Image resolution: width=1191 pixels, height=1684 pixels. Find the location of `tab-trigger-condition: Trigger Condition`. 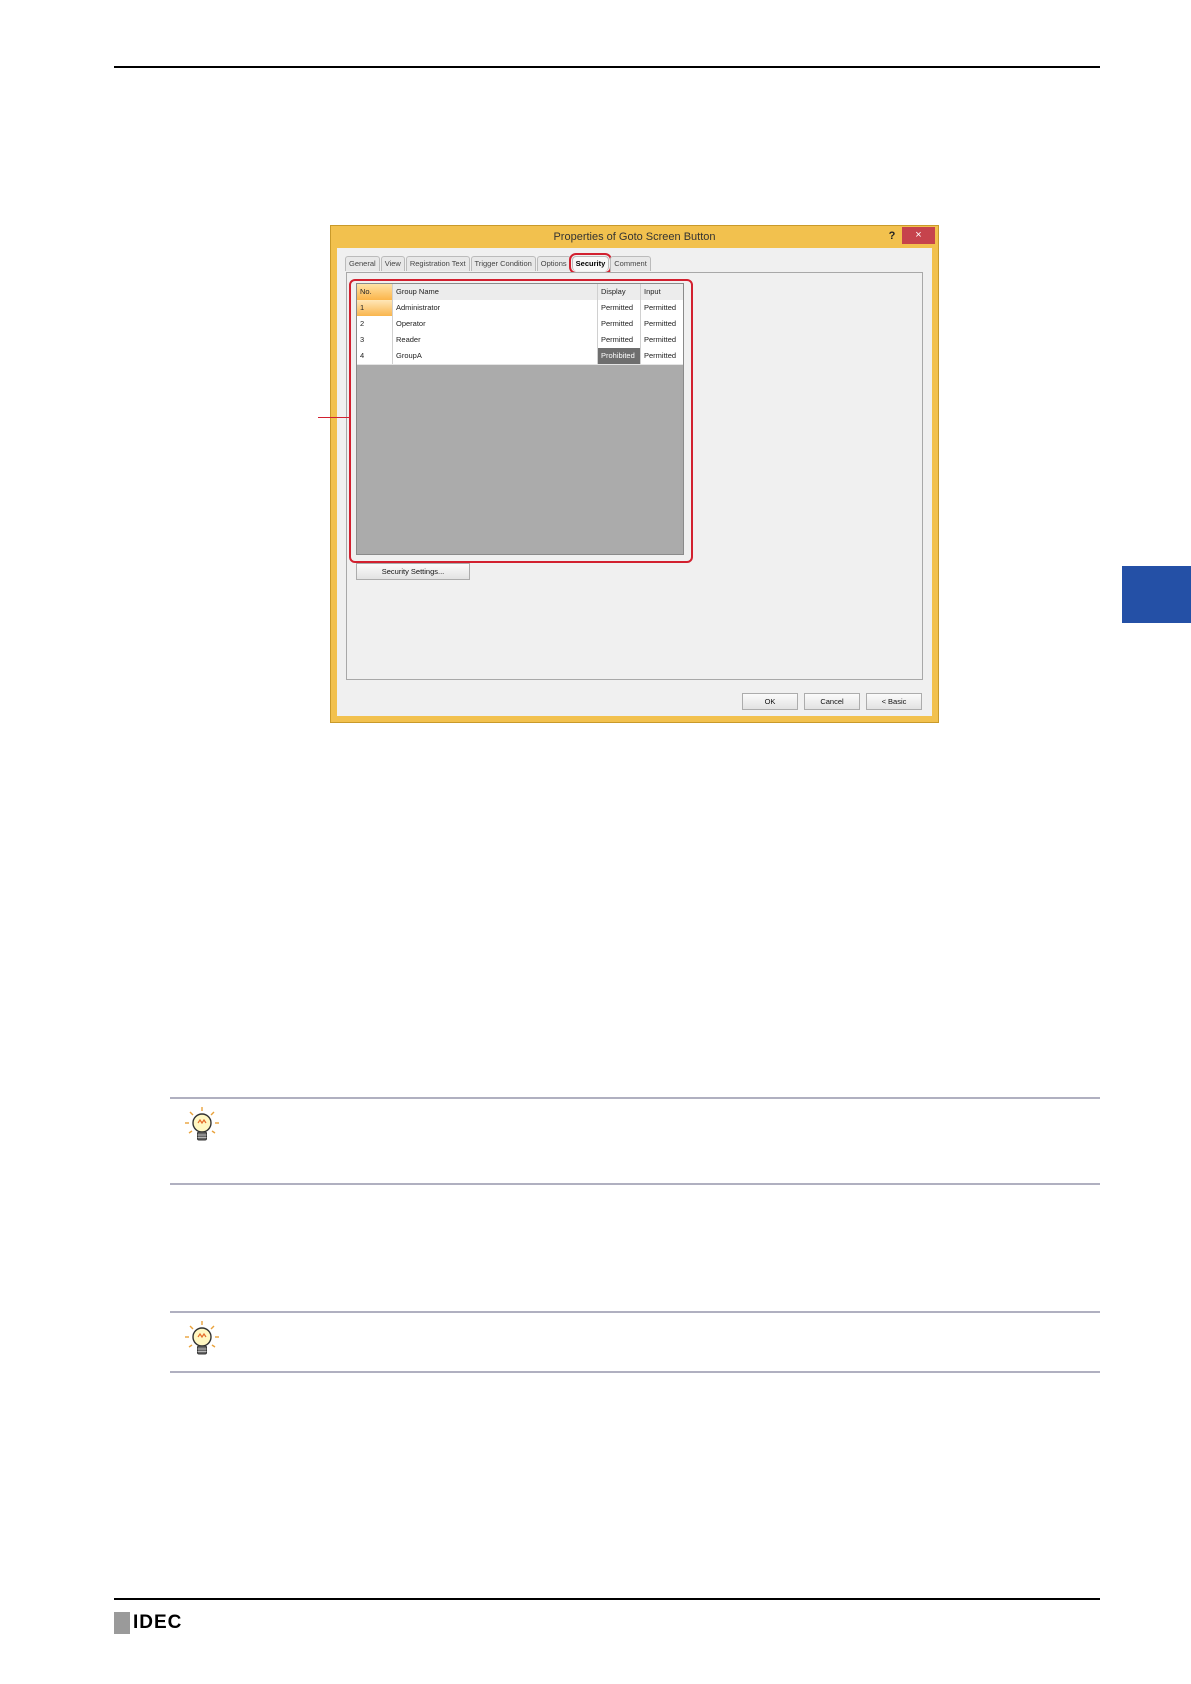

tab-trigger-condition: Trigger Condition is located at coordinates (503, 263).